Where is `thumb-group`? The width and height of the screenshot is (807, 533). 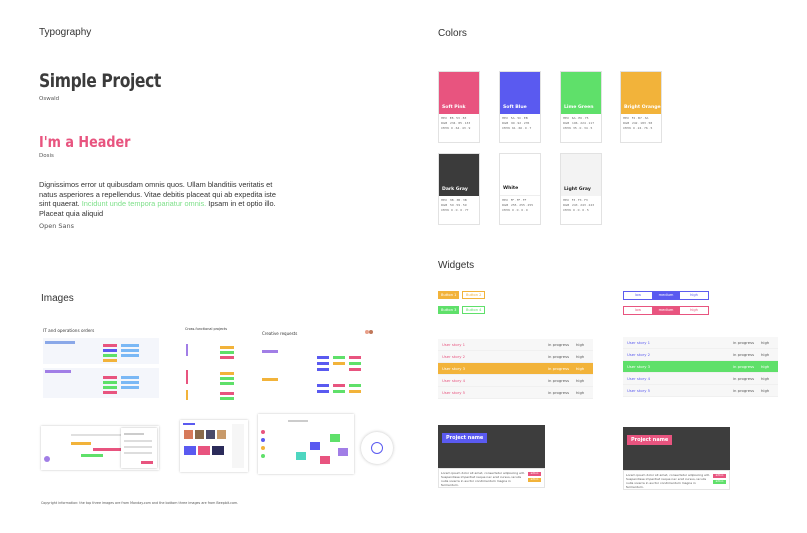
thumb-group is located at coordinates (101, 351).